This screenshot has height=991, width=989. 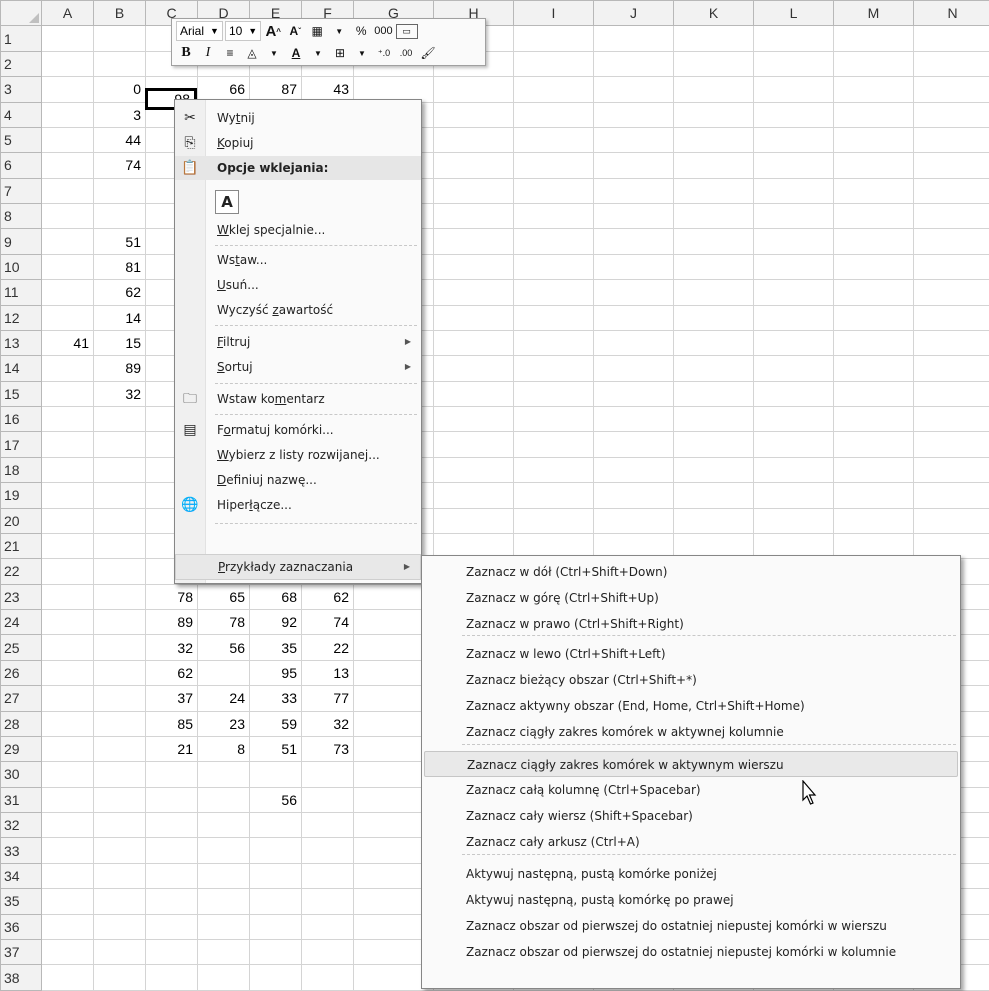 I want to click on column-header: I, so click(x=553, y=13).